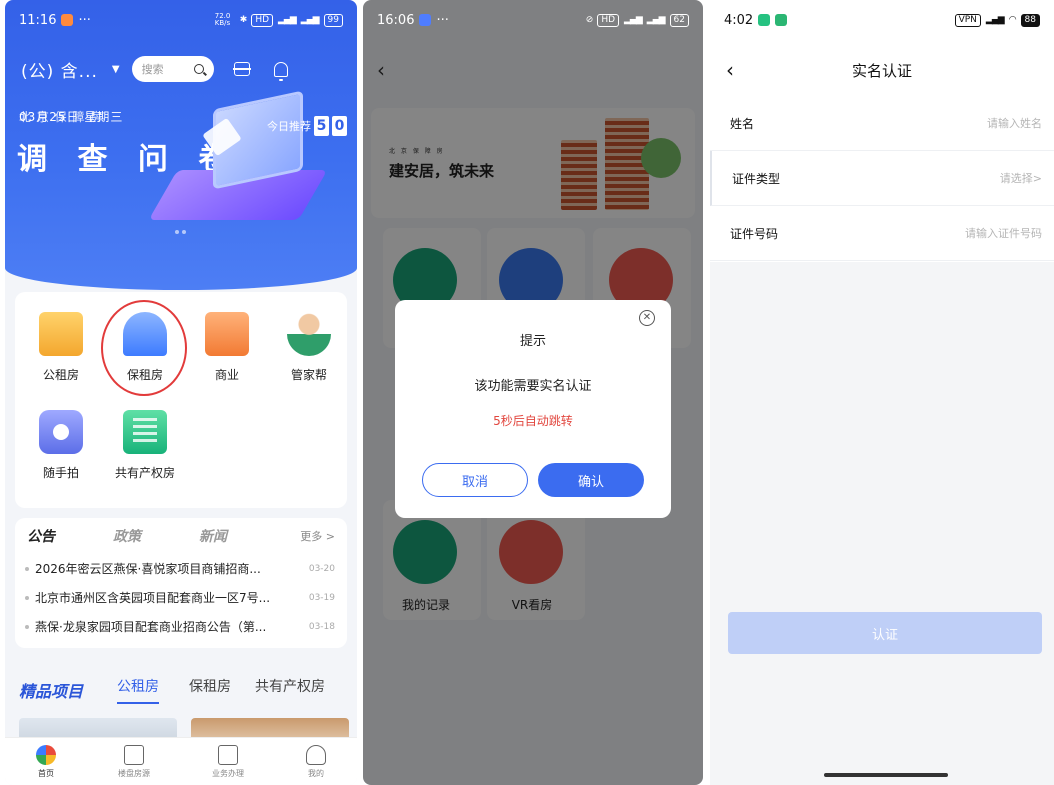 The image size is (1054, 785). I want to click on name-field: 姓名 请输入姓名, so click(882, 123).